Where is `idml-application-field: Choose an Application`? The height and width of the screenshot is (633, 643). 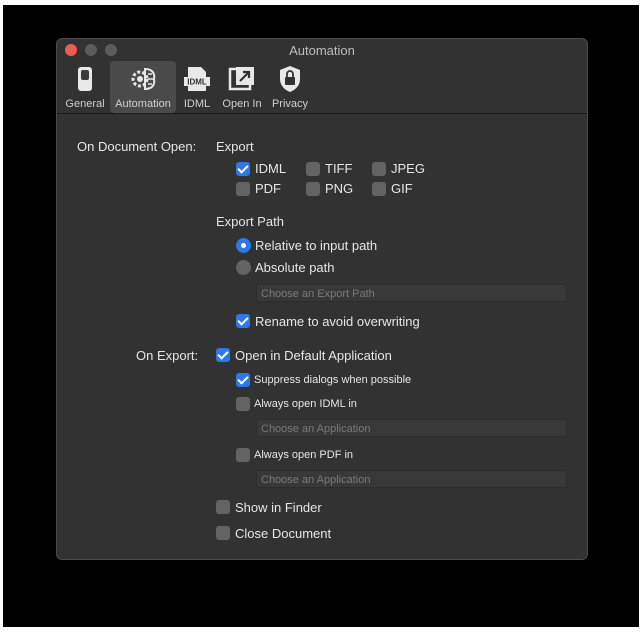 idml-application-field: Choose an Application is located at coordinates (411, 428).